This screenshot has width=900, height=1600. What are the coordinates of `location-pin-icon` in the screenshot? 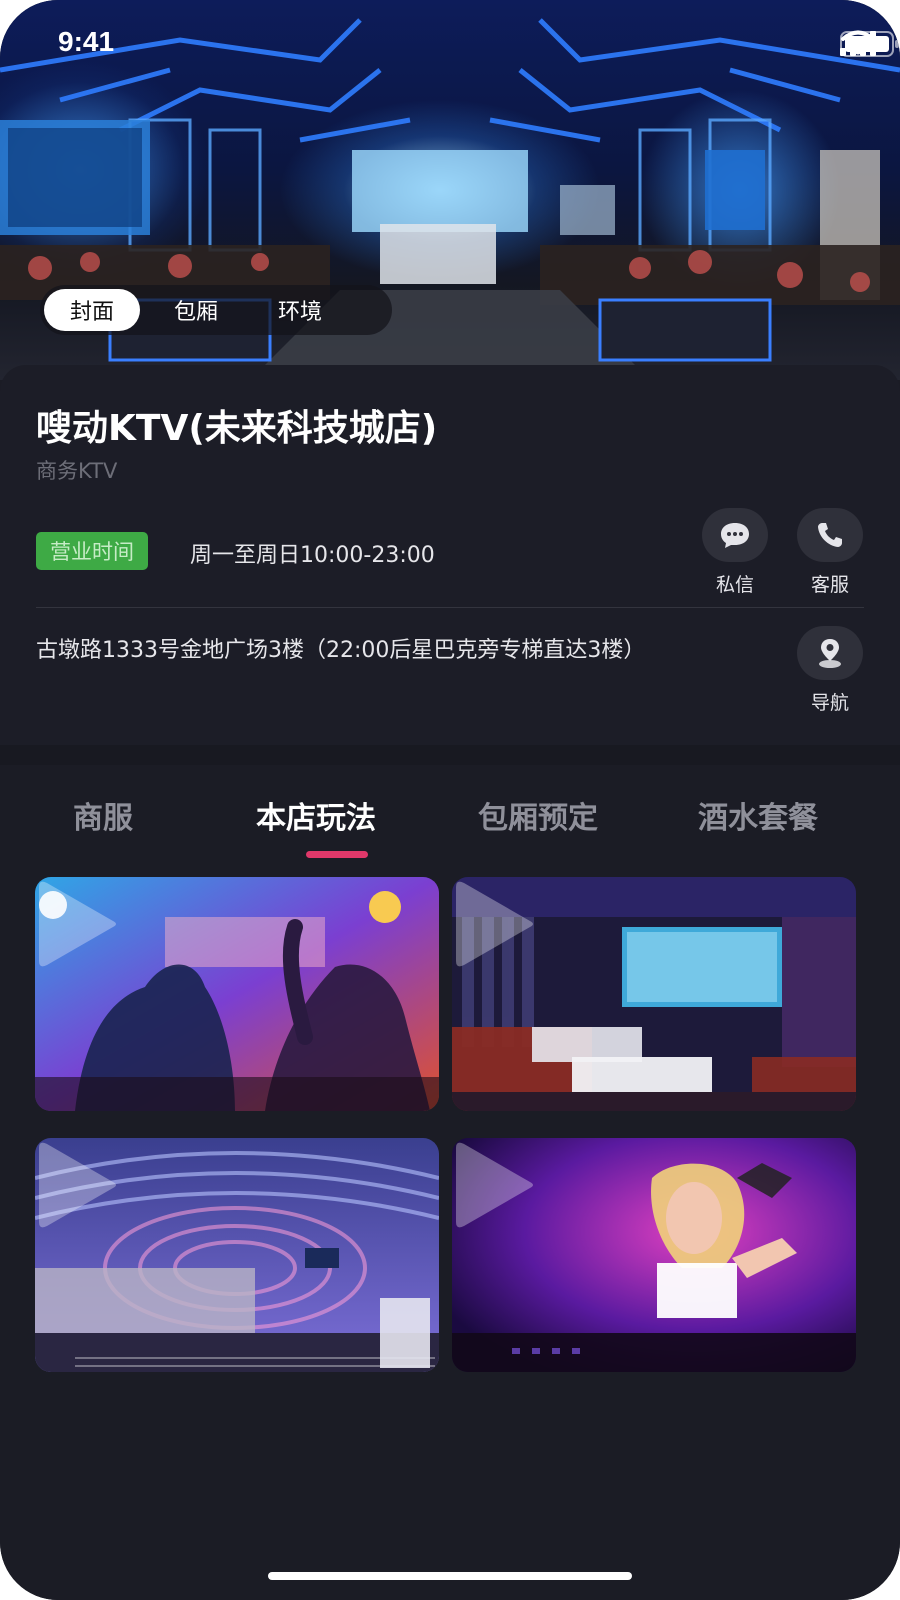 It's located at (830, 653).